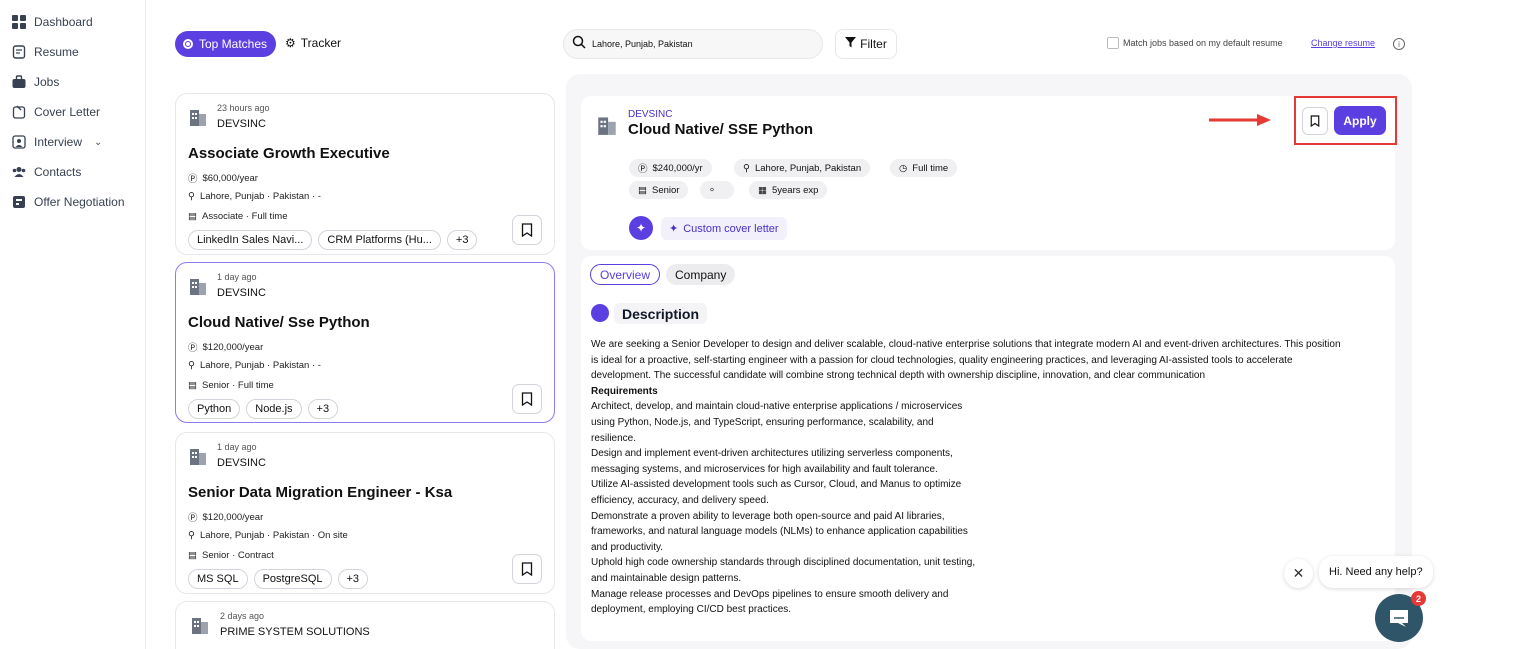 The height and width of the screenshot is (649, 1531). I want to click on match-resume-toggle: Match jobs based on my default resume, so click(1195, 43).